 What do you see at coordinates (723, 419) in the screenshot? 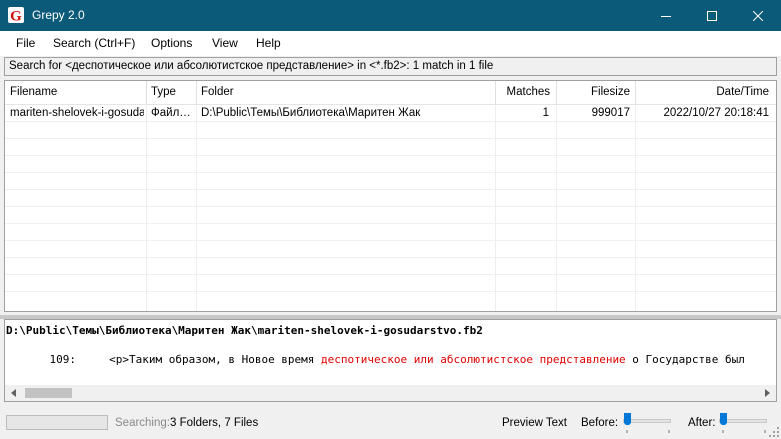
I see `after-slider-thumb` at bounding box center [723, 419].